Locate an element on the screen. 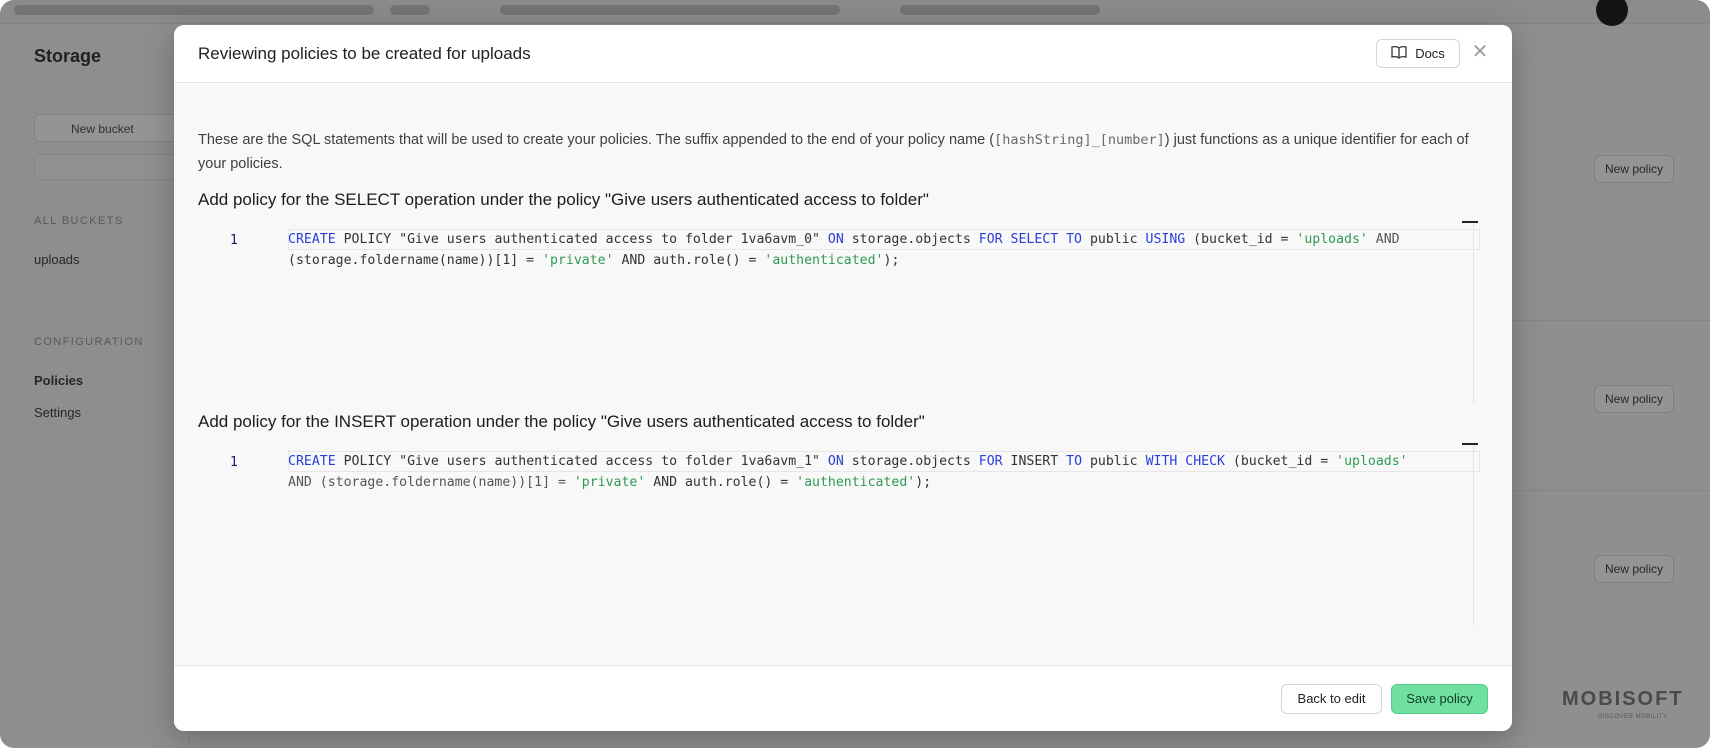 The image size is (1710, 748). description-code: [hashString]_[number] is located at coordinates (1079, 140).